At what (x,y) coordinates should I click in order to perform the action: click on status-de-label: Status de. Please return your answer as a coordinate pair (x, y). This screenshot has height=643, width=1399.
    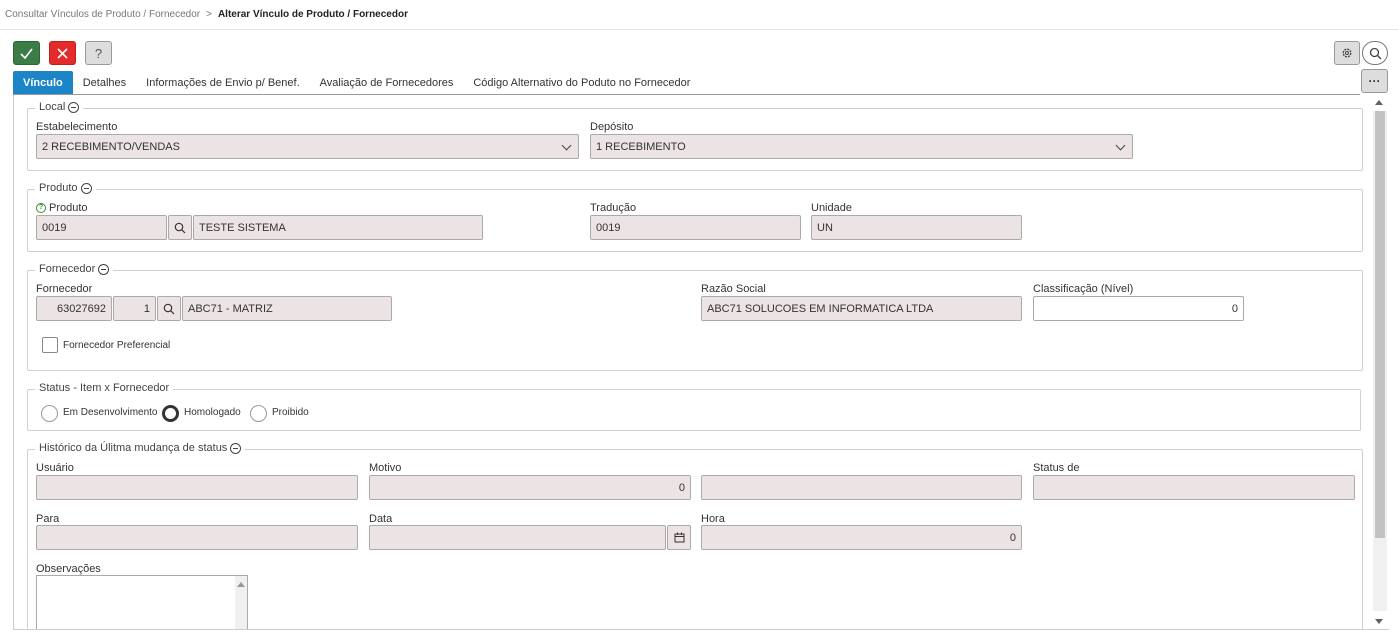
    Looking at the image, I should click on (1056, 468).